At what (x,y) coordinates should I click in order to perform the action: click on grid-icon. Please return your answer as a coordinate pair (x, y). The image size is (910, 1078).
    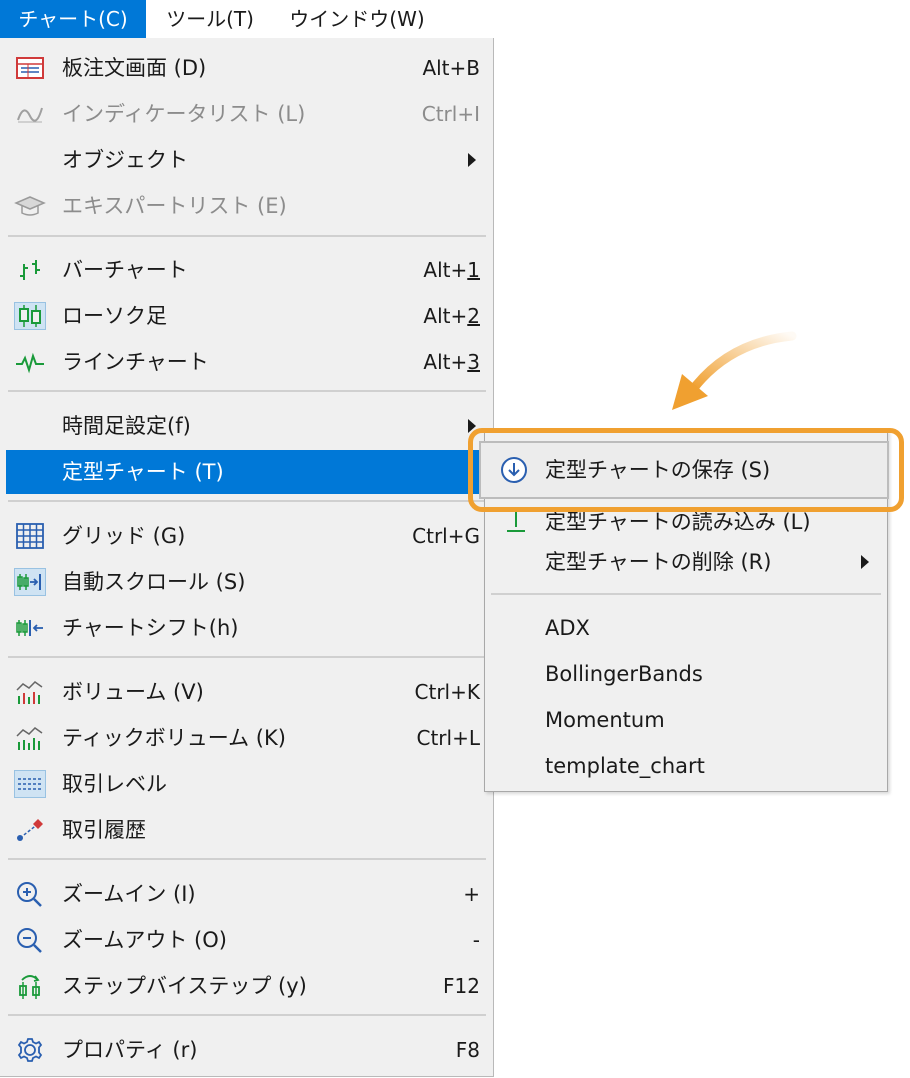
    Looking at the image, I should click on (30, 536).